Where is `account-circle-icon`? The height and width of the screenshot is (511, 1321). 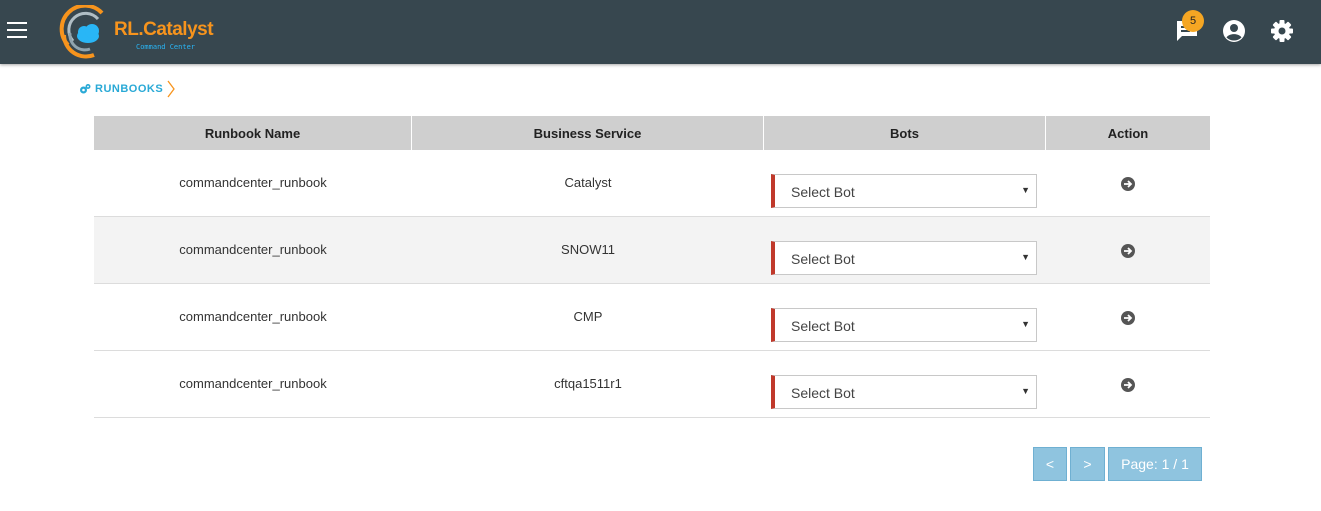 account-circle-icon is located at coordinates (1234, 31).